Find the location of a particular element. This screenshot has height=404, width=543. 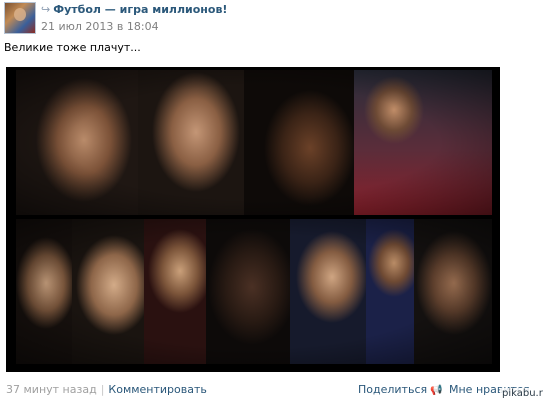

post-time-ago: 37 минут назад is located at coordinates (51, 389).